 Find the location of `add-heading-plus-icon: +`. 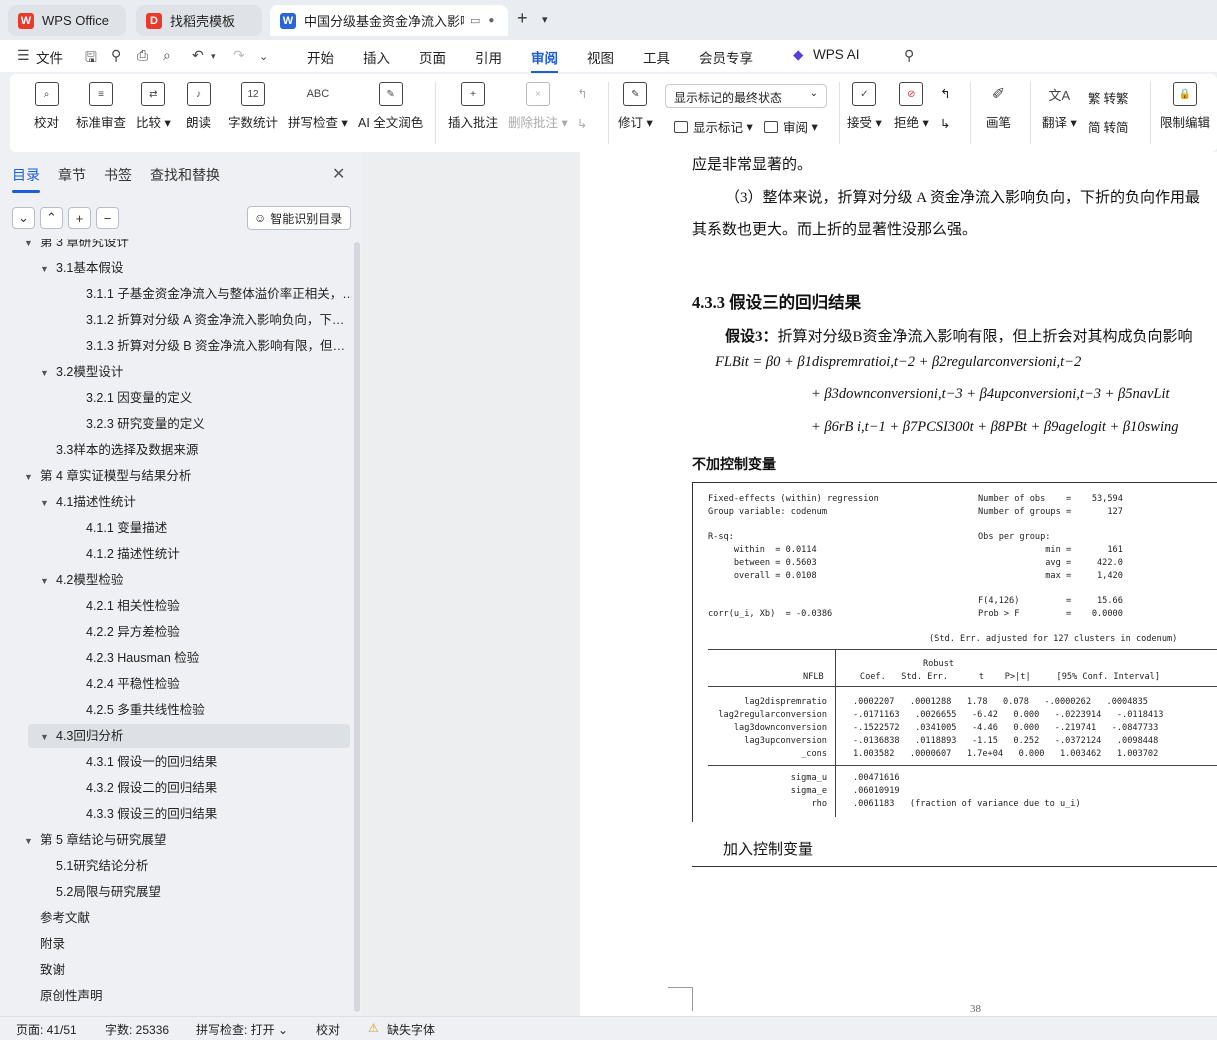

add-heading-plus-icon: + is located at coordinates (79, 218).